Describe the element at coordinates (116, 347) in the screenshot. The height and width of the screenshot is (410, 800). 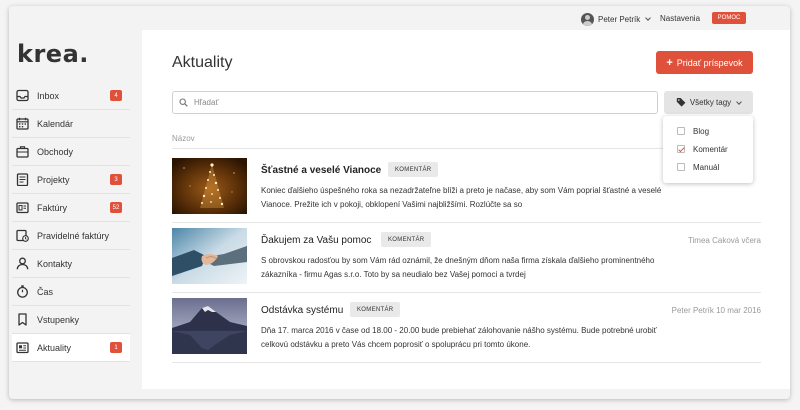
I see `count-badge: 1` at that location.